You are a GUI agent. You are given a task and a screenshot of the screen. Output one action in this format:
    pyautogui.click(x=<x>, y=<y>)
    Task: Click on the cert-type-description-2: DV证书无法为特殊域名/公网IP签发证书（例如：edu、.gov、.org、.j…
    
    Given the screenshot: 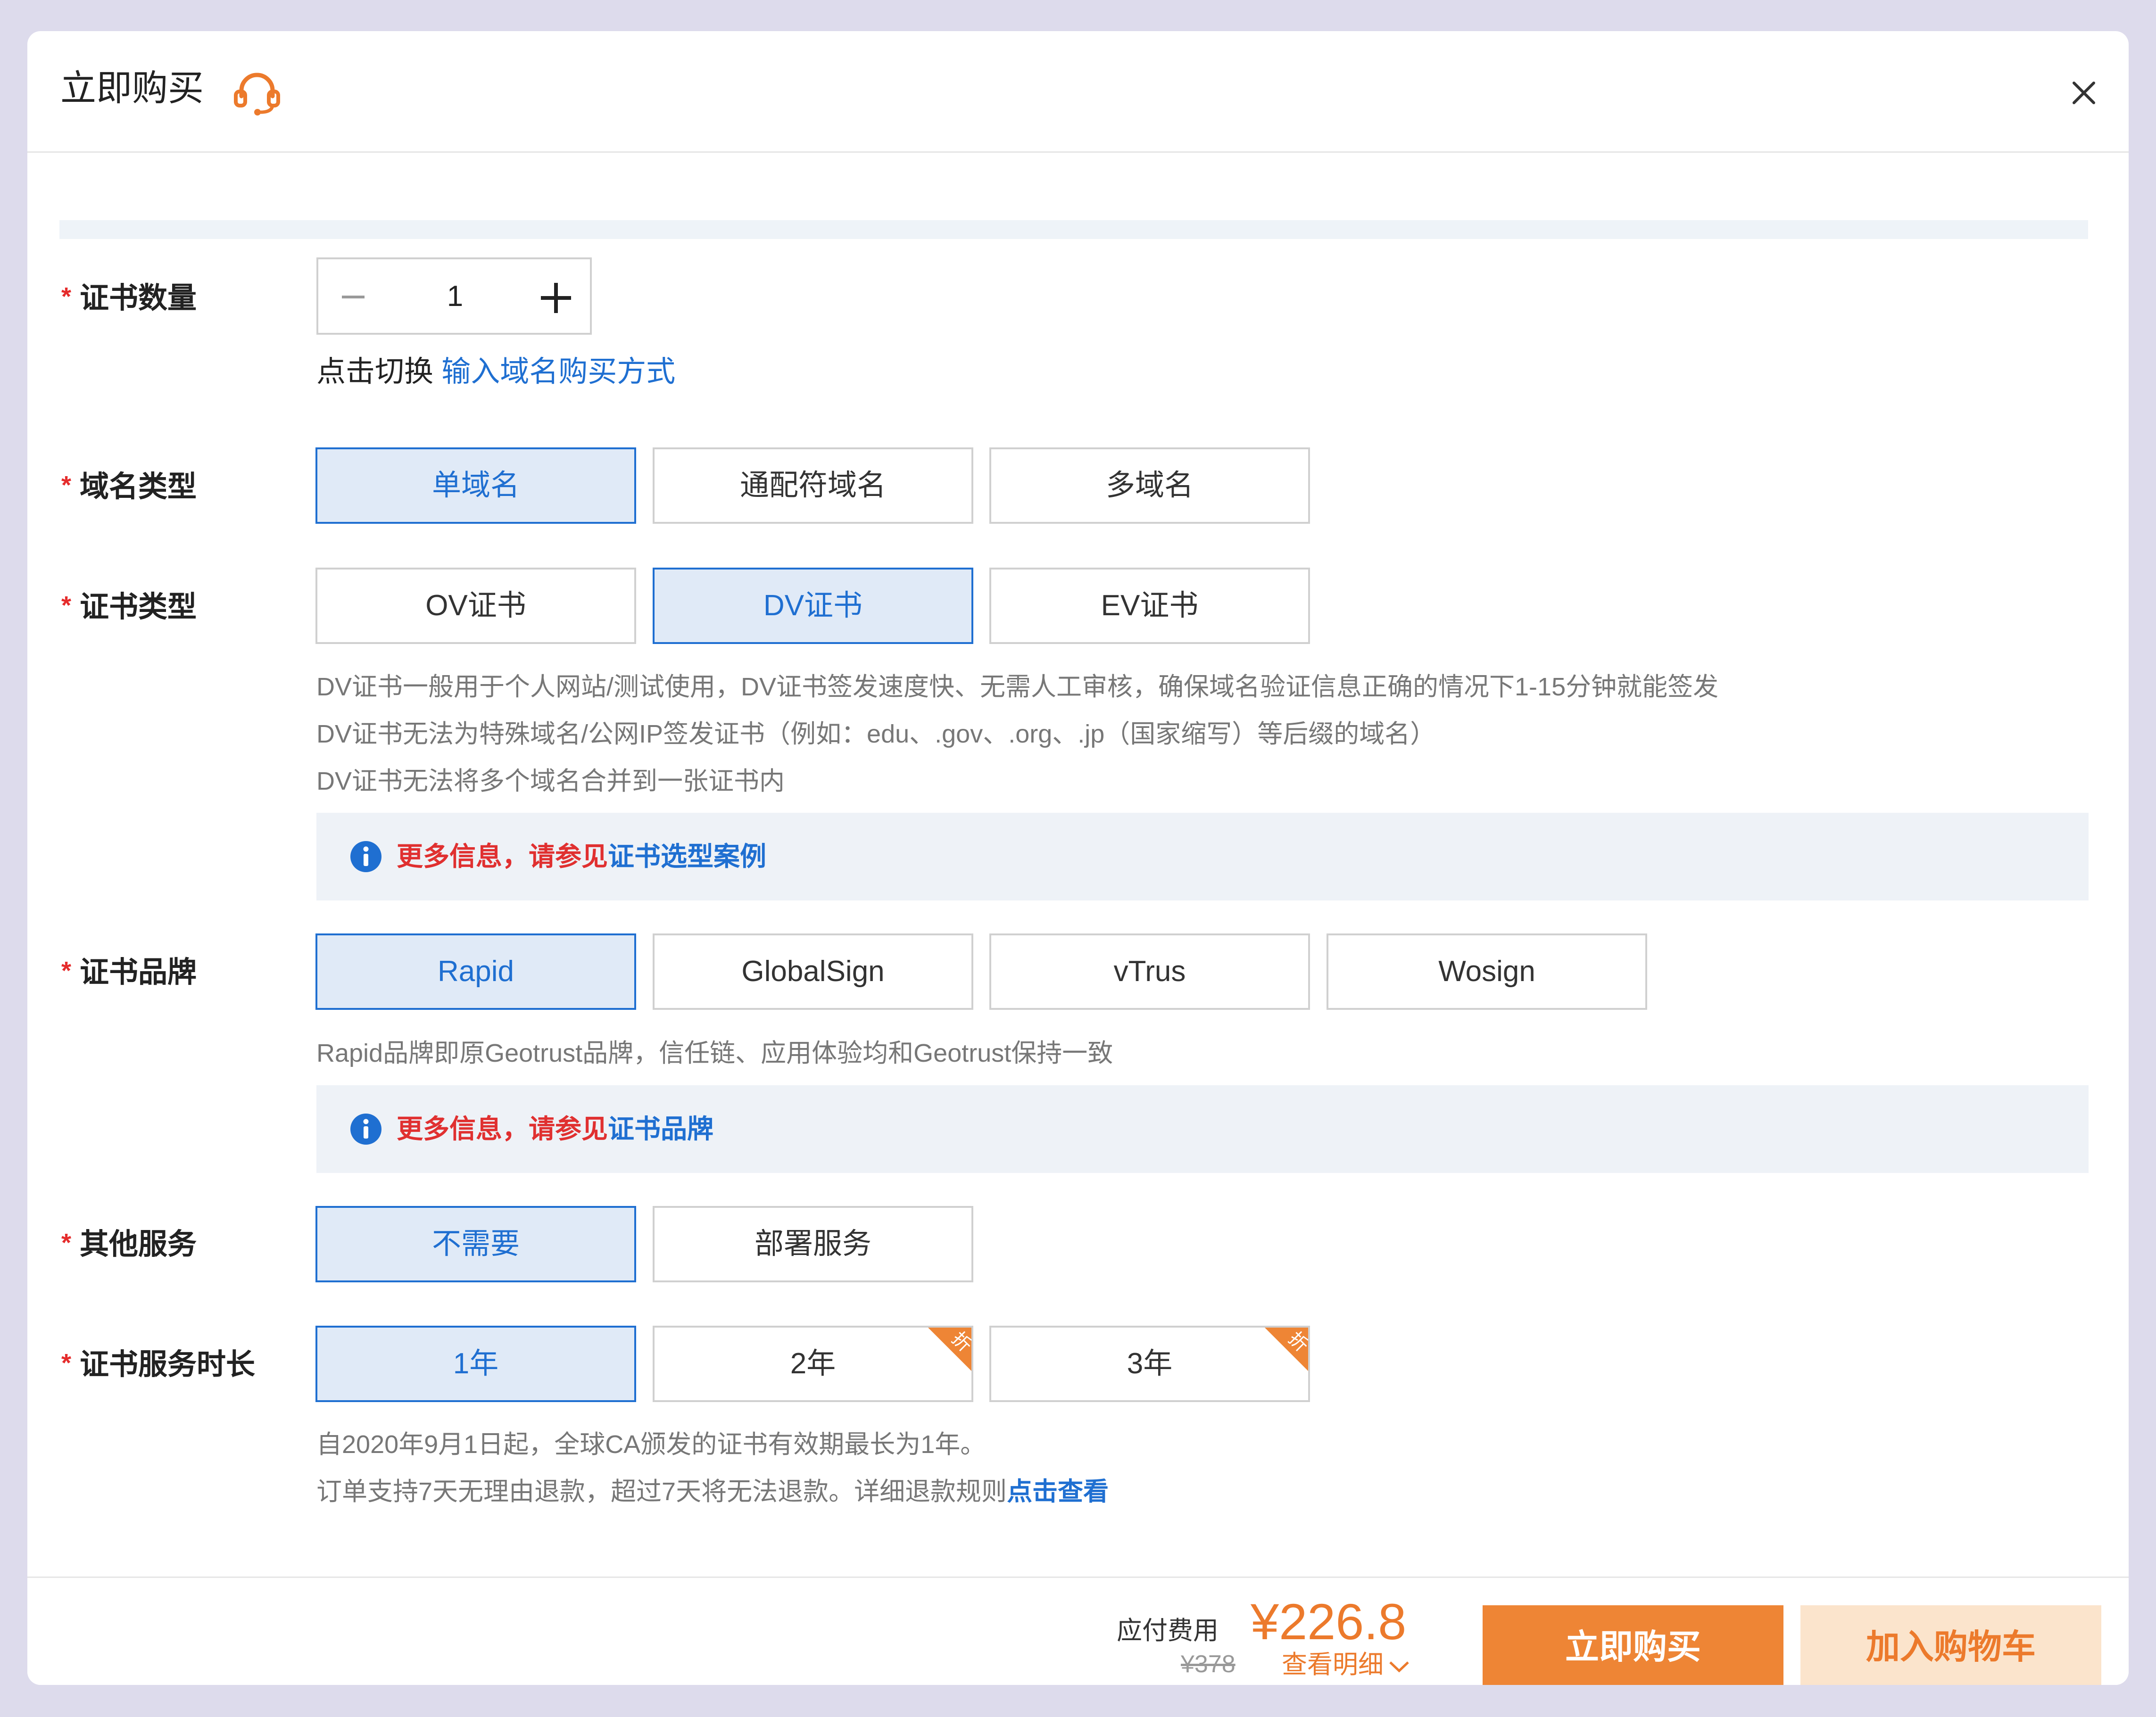 What is the action you would take?
    pyautogui.click(x=876, y=734)
    